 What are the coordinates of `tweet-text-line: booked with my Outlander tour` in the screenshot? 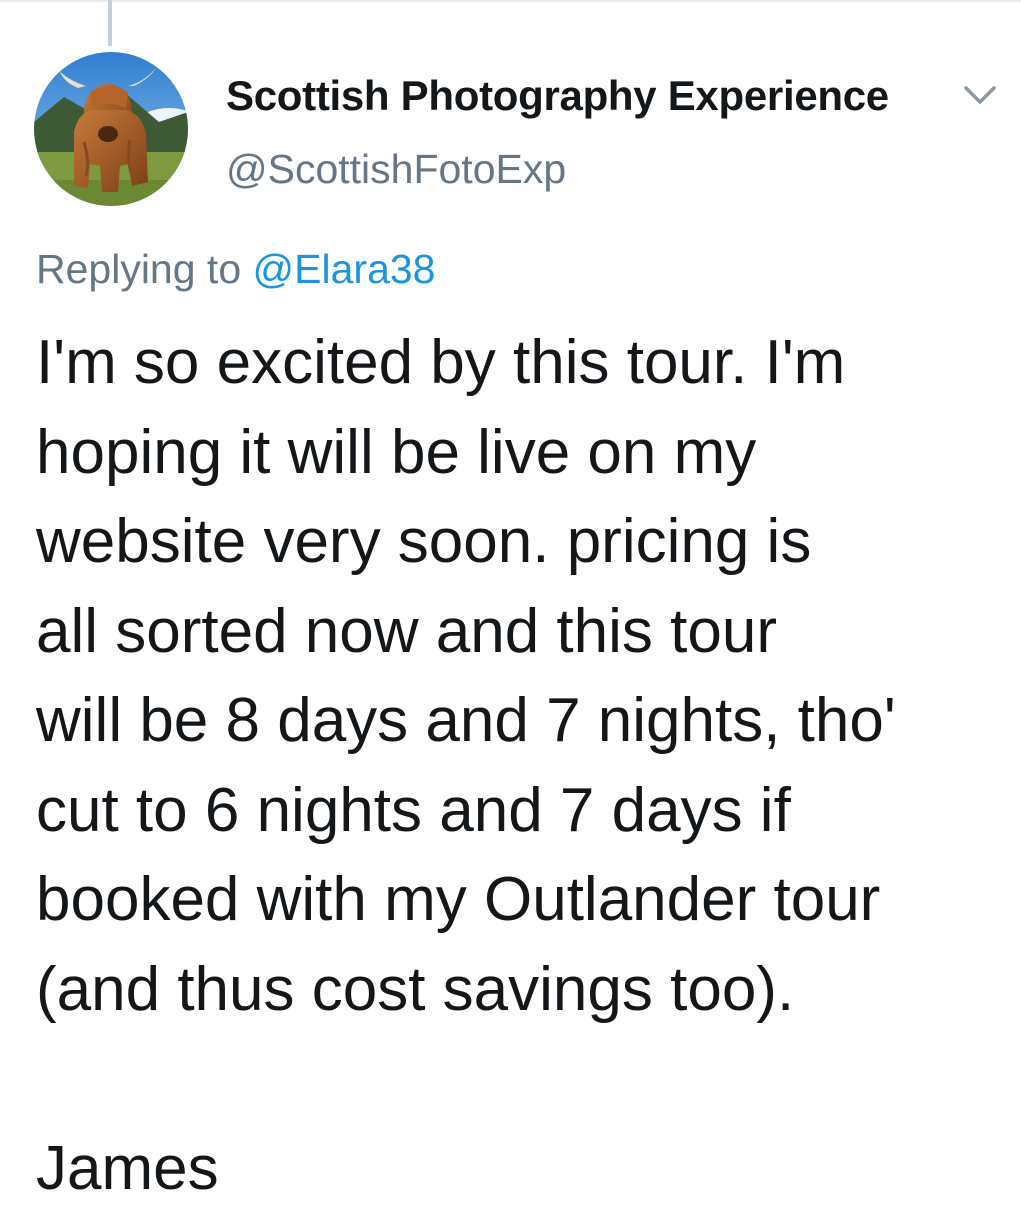 It's located at (523, 900).